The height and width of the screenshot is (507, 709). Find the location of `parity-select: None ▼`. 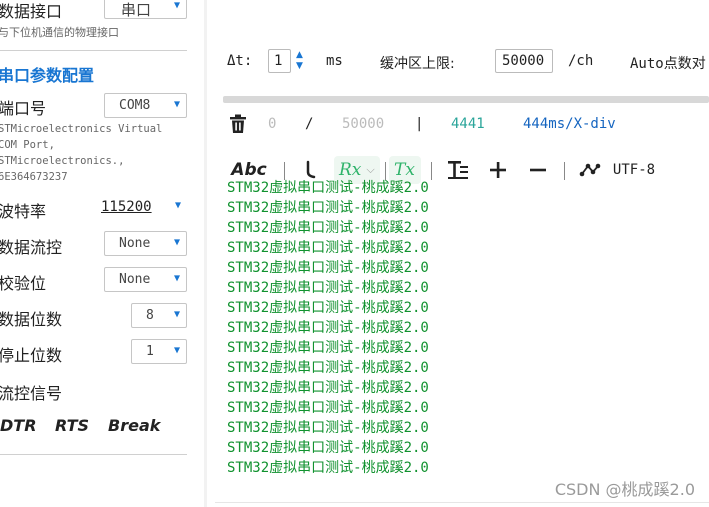

parity-select: None ▼ is located at coordinates (145, 279).